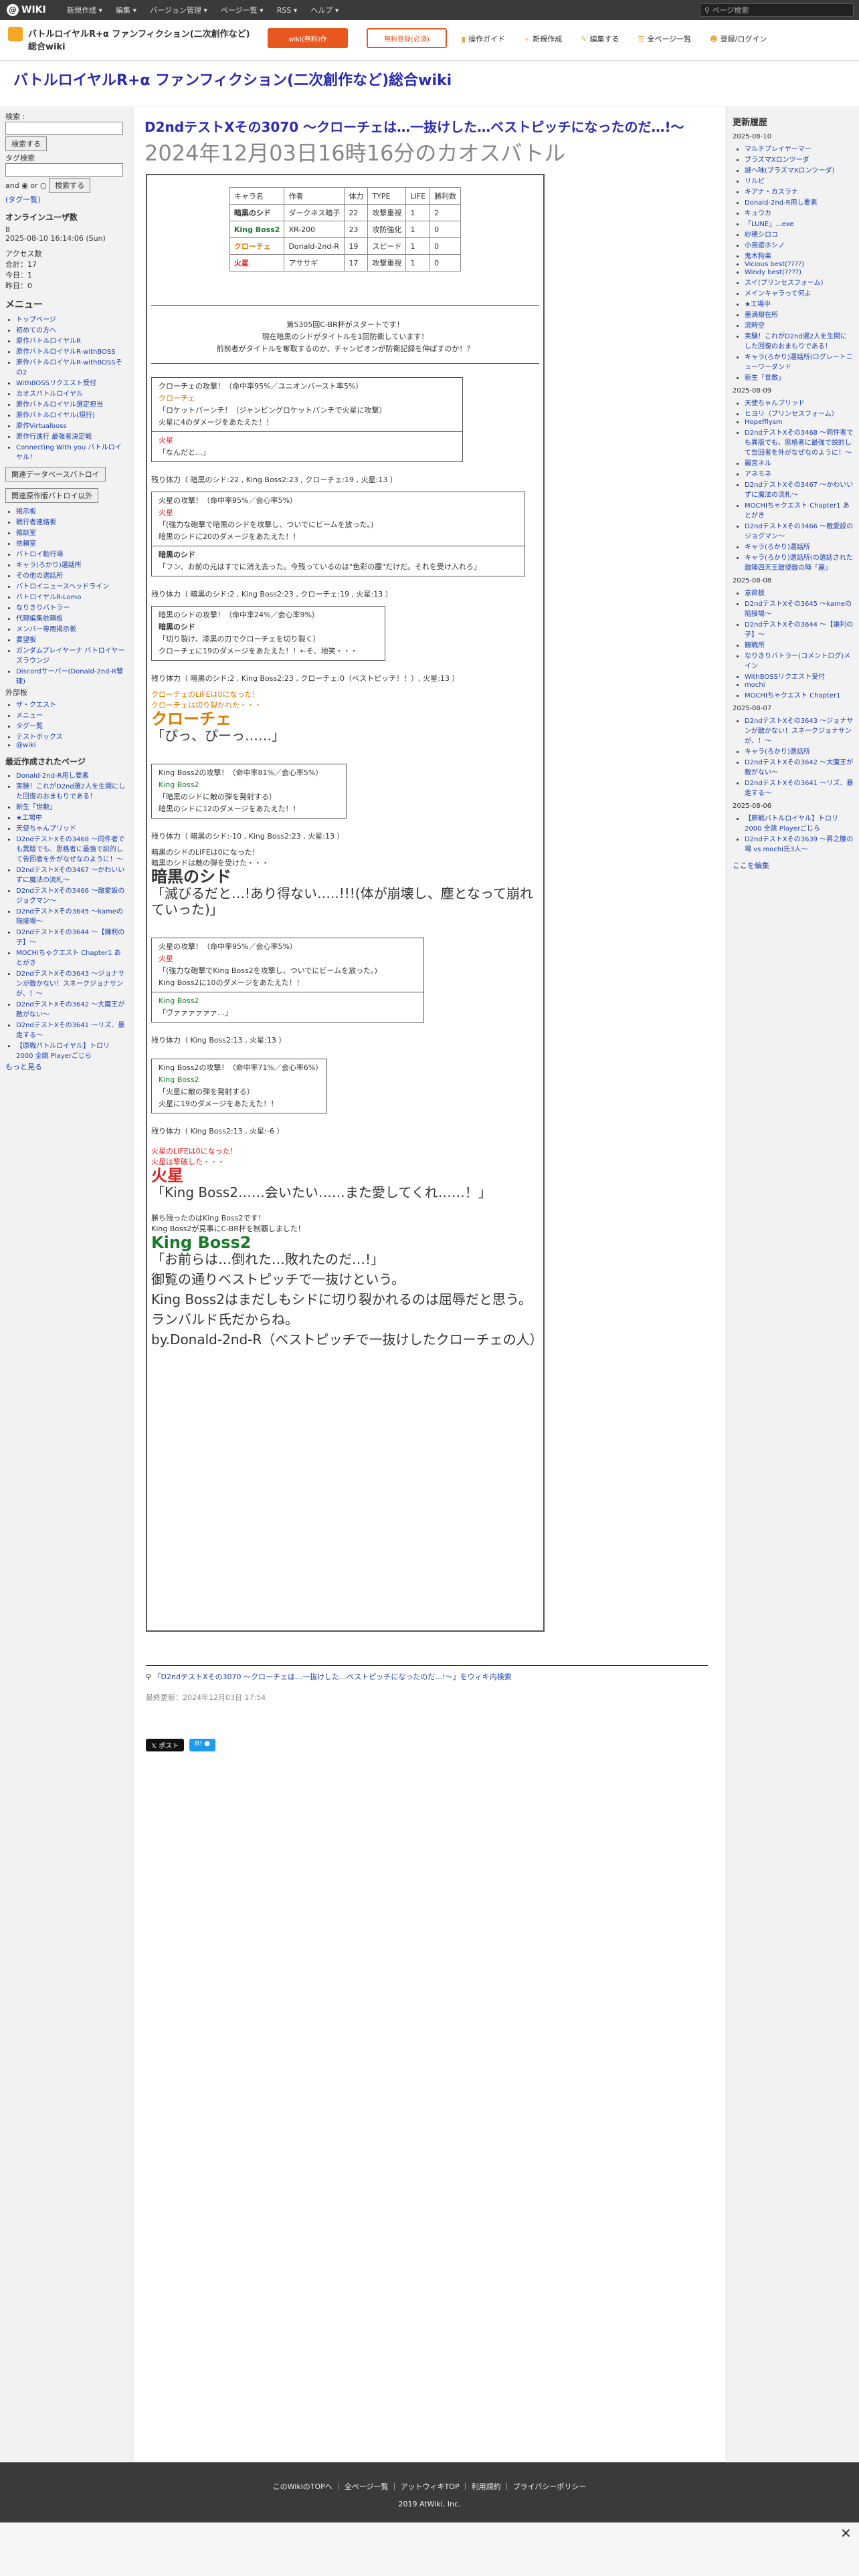 The image size is (859, 2576). I want to click on history-item: ★工場中, so click(799, 303).